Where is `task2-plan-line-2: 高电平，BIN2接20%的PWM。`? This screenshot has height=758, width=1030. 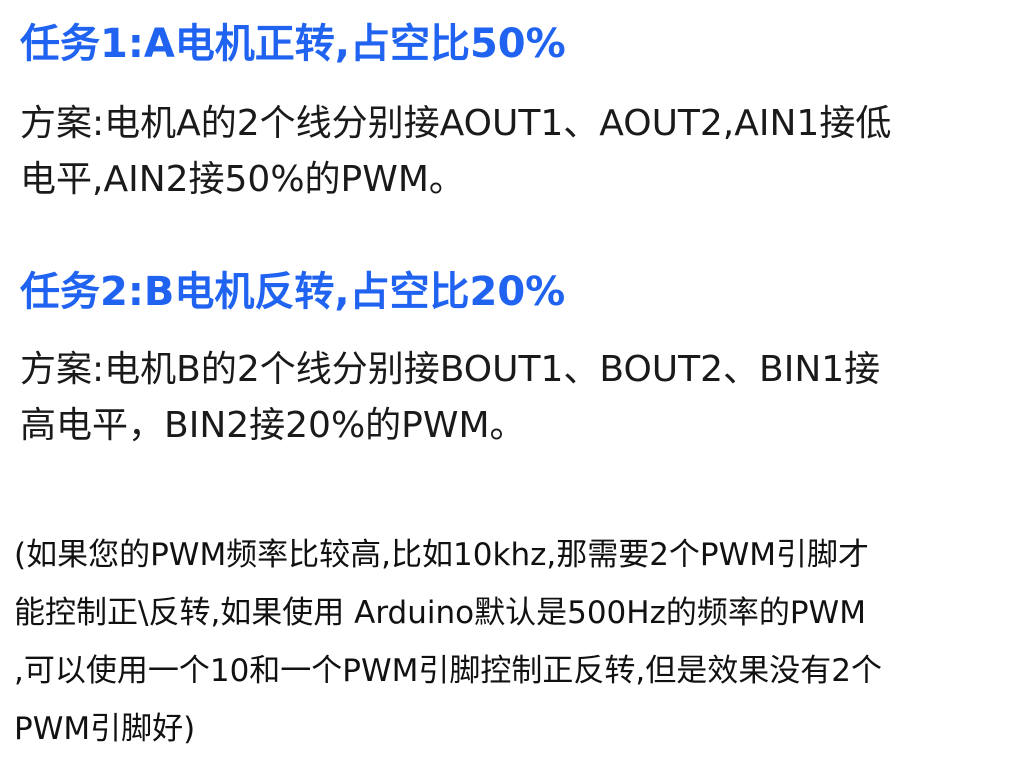
task2-plan-line-2: 高电平，BIN2接20%的PWM。 is located at coordinates (273, 425).